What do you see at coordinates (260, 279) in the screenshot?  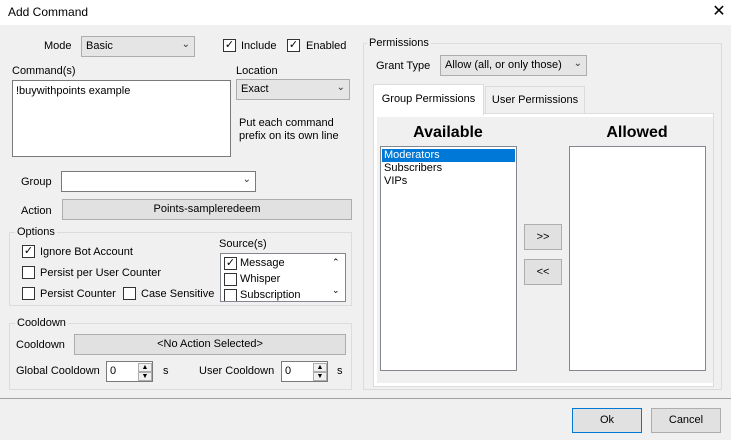 I see `source-whisper-label: Whisper` at bounding box center [260, 279].